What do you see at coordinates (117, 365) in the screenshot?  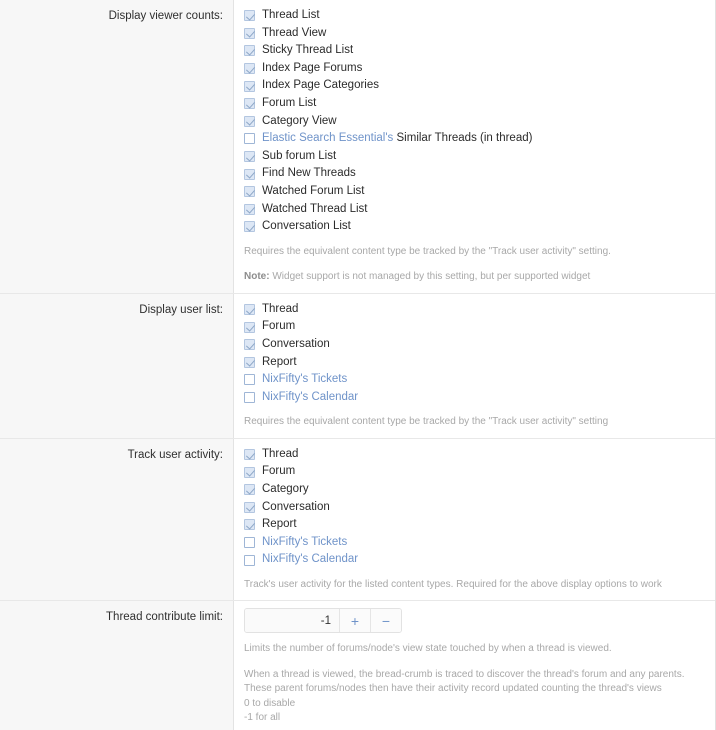 I see `display-user-list-label: Display user list:` at bounding box center [117, 365].